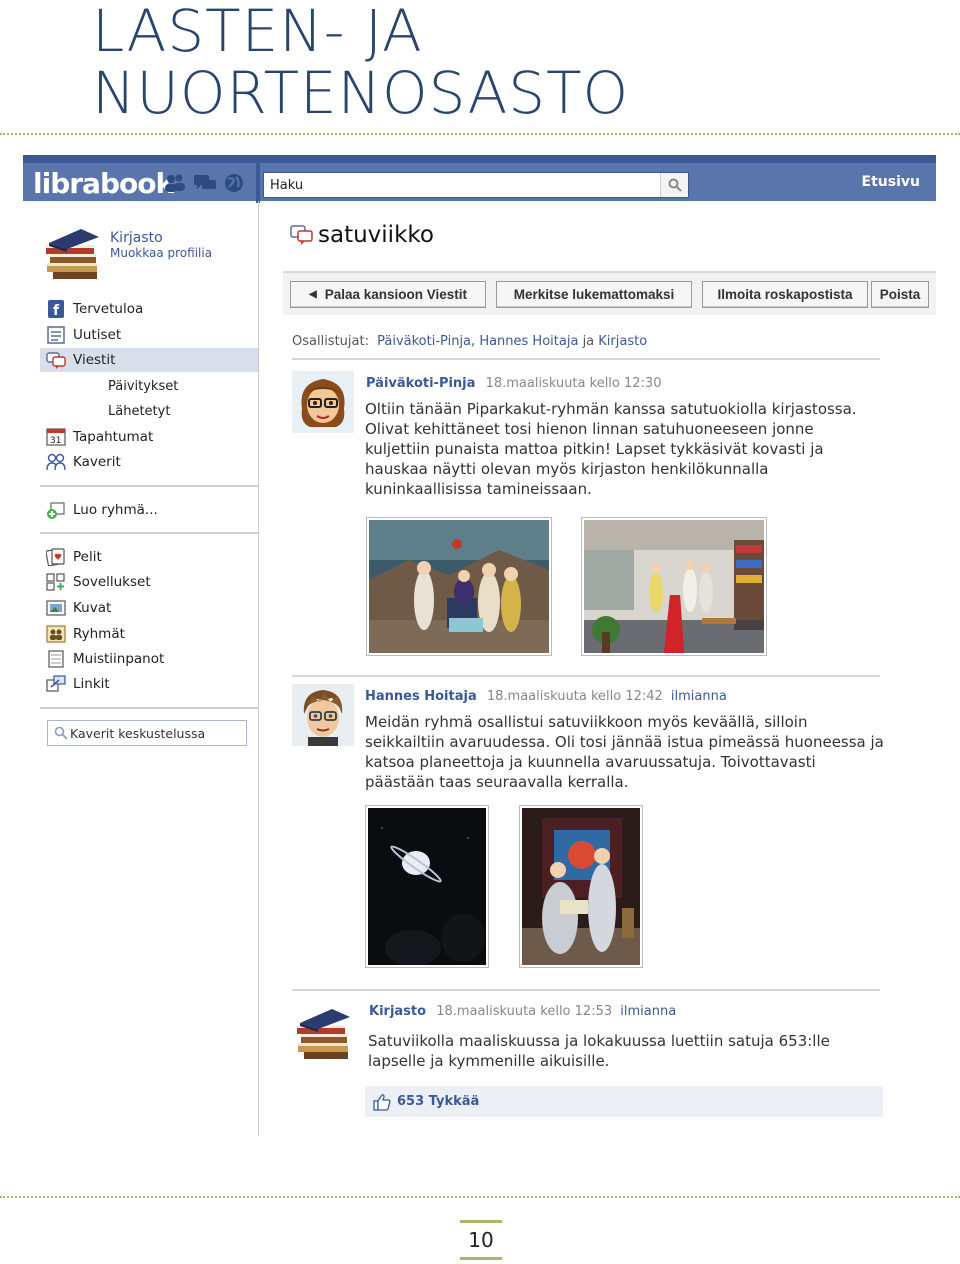 Image resolution: width=960 pixels, height=1264 pixels. Describe the element at coordinates (674, 185) in the screenshot. I see `search-button` at that location.